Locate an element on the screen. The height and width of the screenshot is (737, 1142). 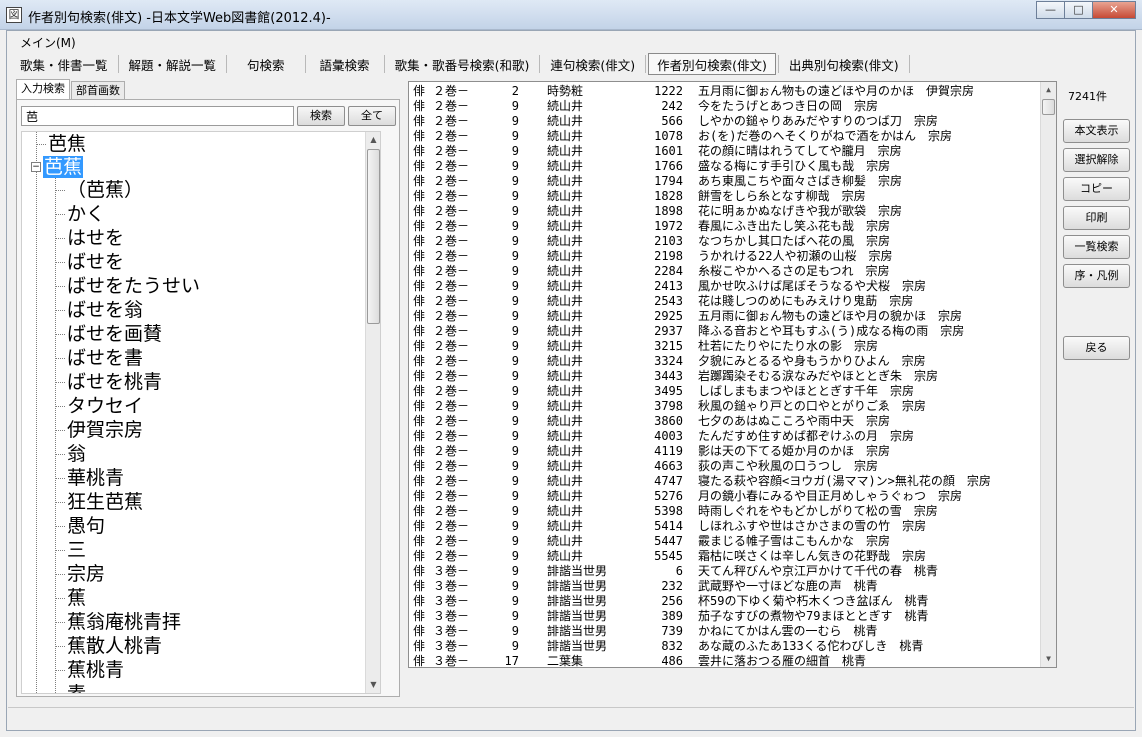
tree-item: 華桃青 is located at coordinates (89, 478).